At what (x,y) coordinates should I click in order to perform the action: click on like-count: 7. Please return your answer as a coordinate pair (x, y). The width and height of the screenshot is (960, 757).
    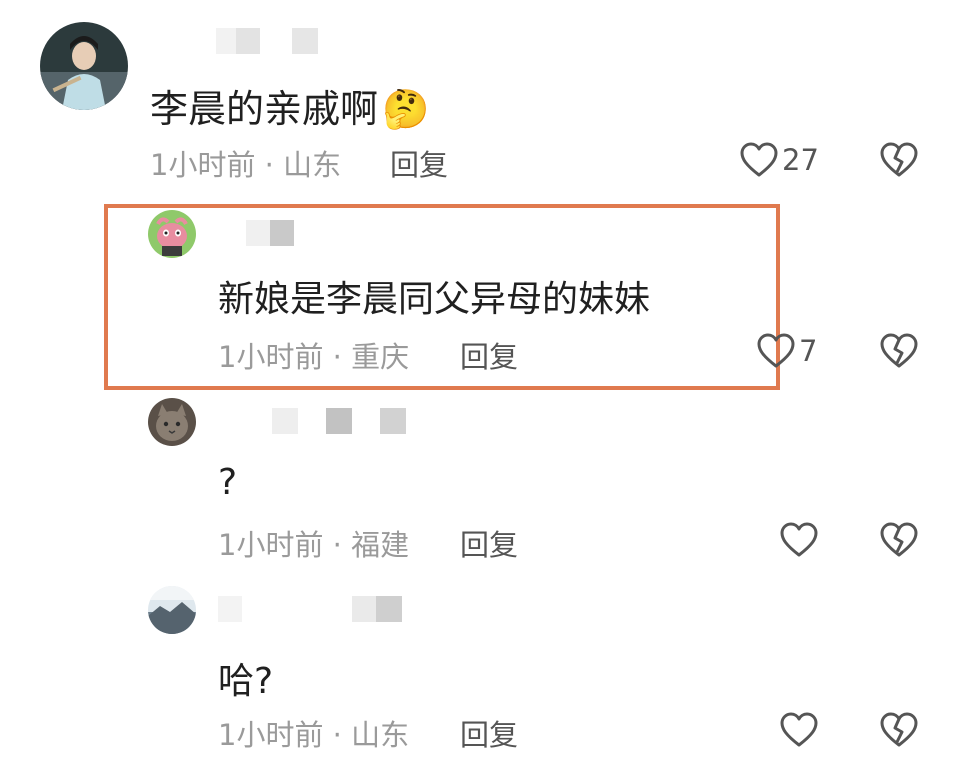
    Looking at the image, I should click on (808, 351).